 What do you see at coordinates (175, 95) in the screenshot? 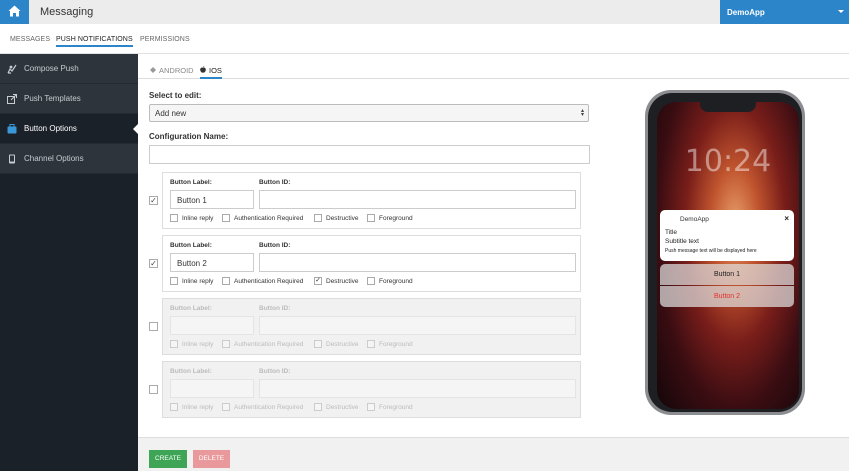
I see `select-to-edit-label: Select to edit:` at bounding box center [175, 95].